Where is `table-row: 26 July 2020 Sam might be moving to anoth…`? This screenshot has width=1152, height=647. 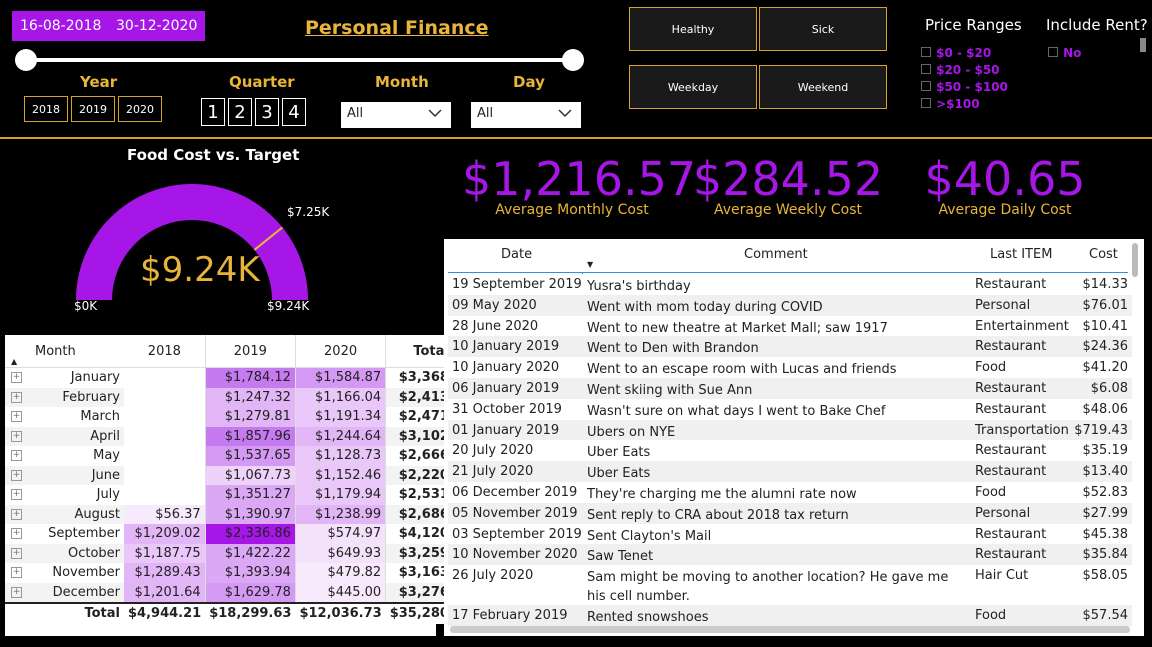 table-row: 26 July 2020 Sam might be moving to anoth… is located at coordinates (790, 585).